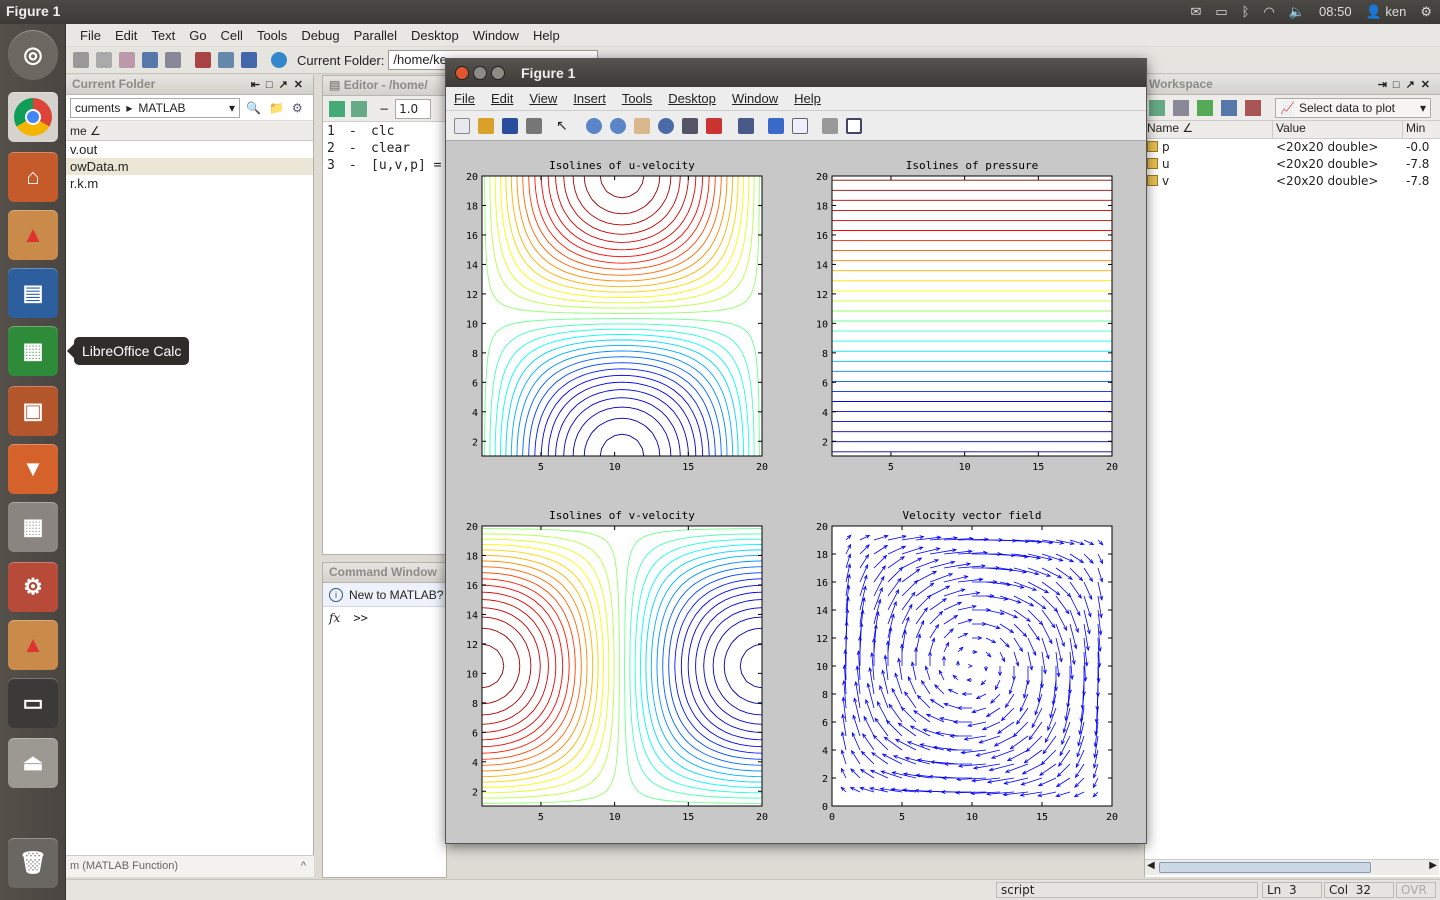 This screenshot has width=1440, height=900. I want to click on figure-menu-view: View, so click(543, 98).